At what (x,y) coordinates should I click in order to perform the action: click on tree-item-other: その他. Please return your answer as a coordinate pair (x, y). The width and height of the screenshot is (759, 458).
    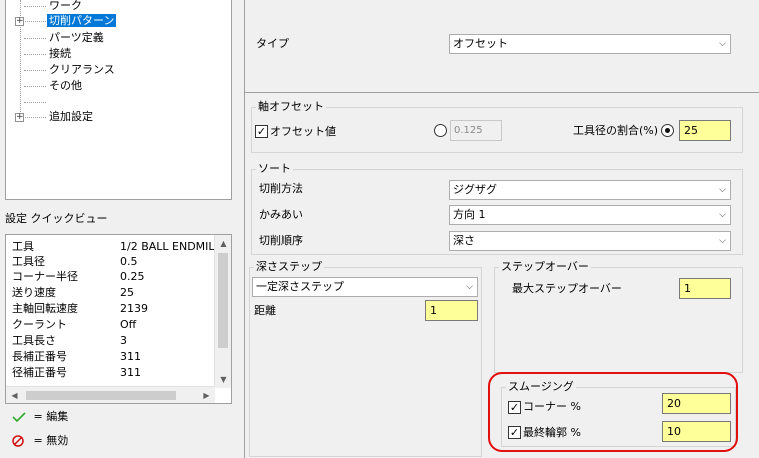
    Looking at the image, I should click on (65, 86).